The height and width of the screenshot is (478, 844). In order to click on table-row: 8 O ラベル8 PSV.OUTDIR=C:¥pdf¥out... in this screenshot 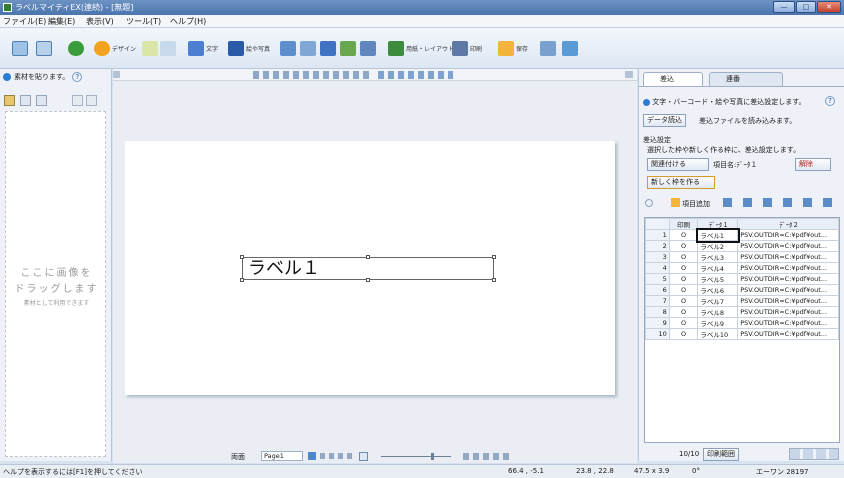, I will do `click(742, 312)`.